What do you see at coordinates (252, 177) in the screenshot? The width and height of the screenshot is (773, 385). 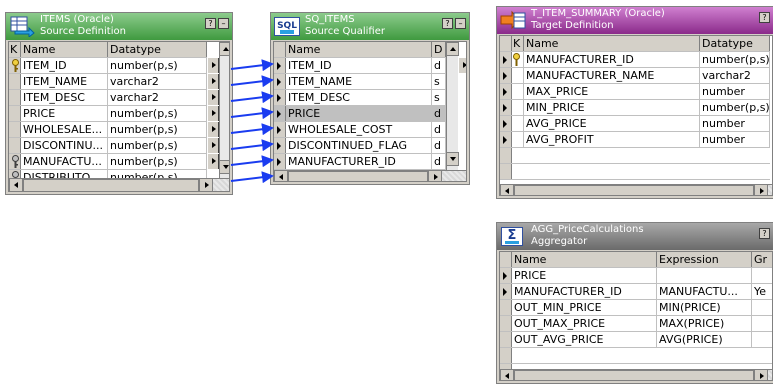 I see `link-distributor` at bounding box center [252, 177].